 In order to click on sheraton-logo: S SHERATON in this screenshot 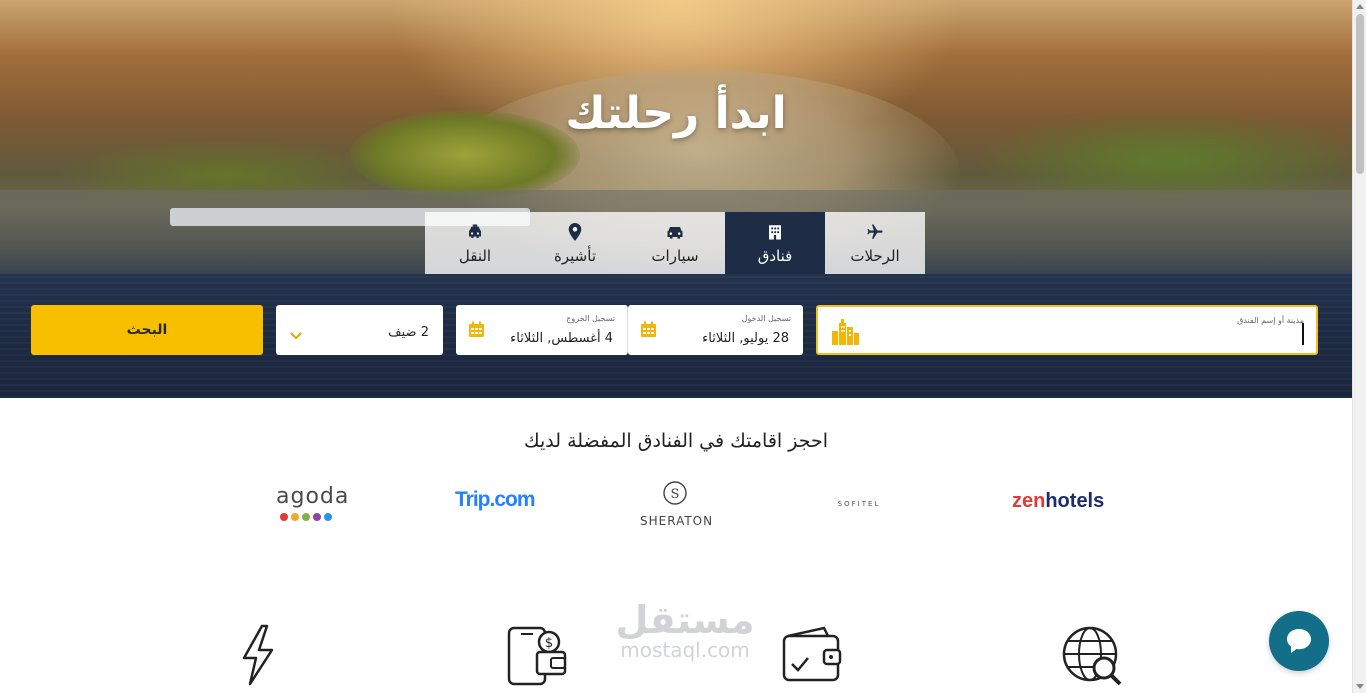, I will do `click(677, 504)`.